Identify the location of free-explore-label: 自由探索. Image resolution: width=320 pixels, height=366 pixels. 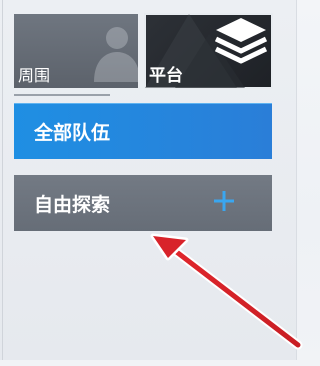
(72, 204).